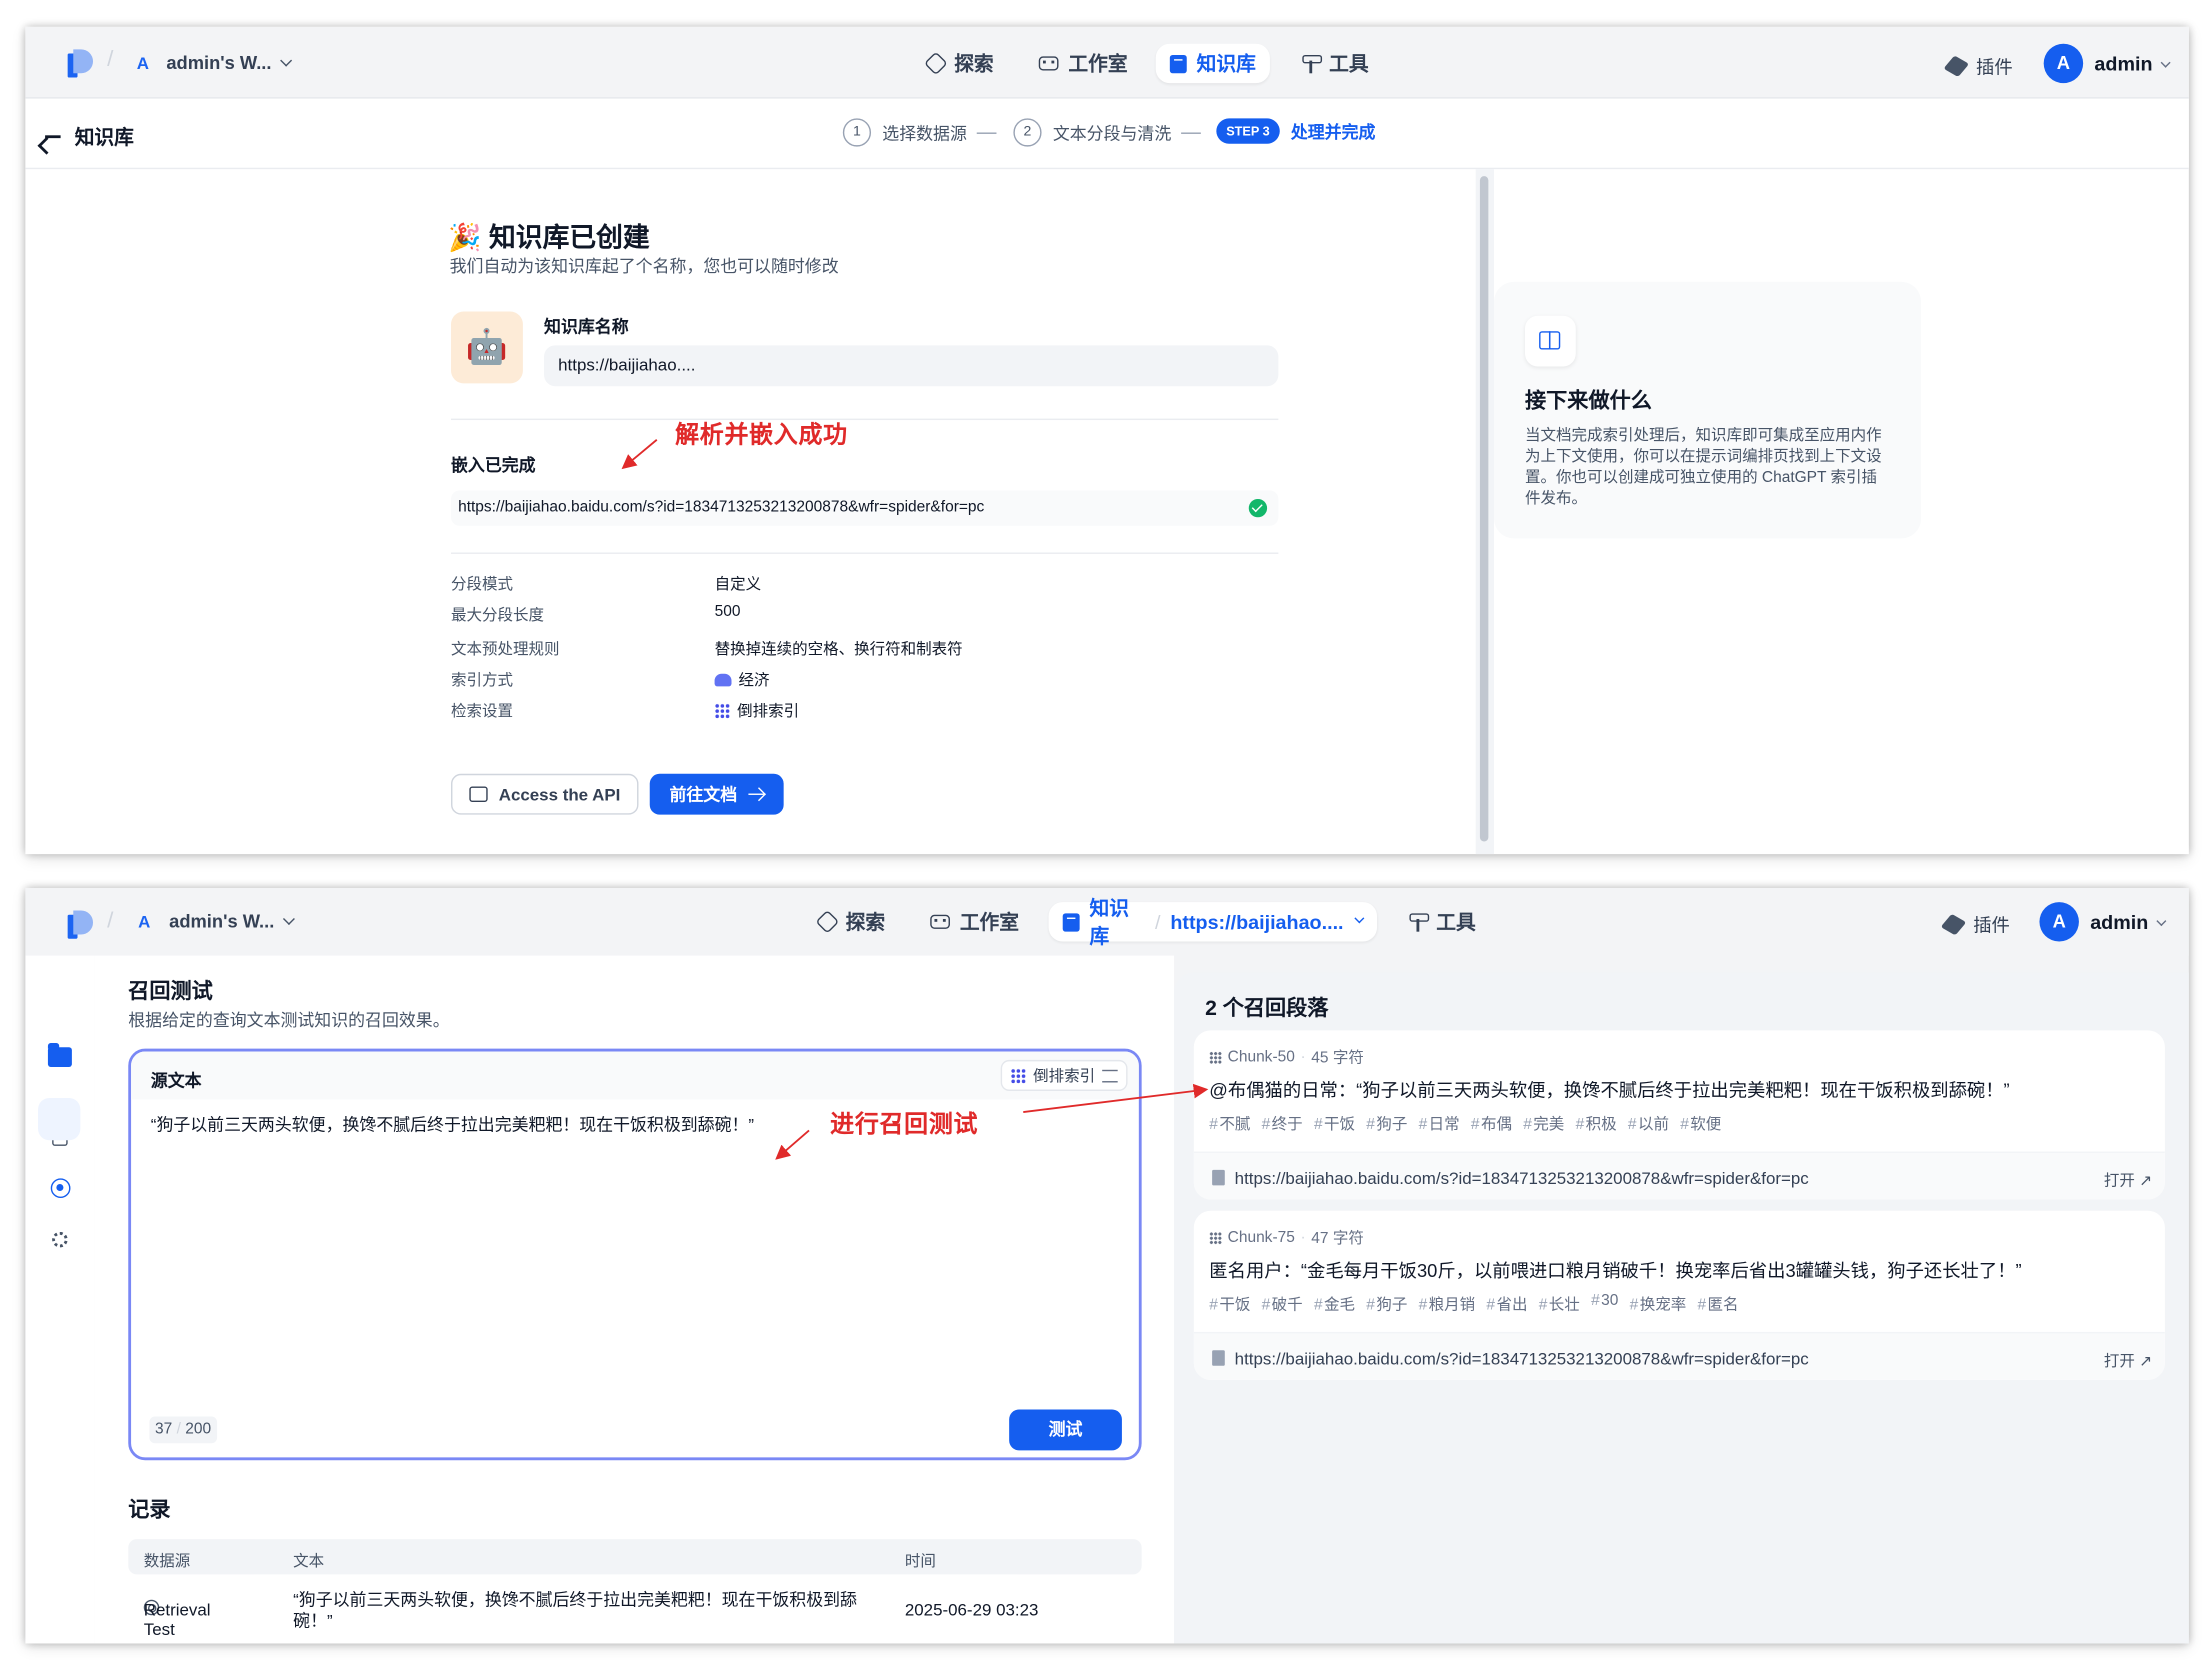  Describe the element at coordinates (493, 465) in the screenshot. I see `embed-label: 嵌入已完成` at that location.